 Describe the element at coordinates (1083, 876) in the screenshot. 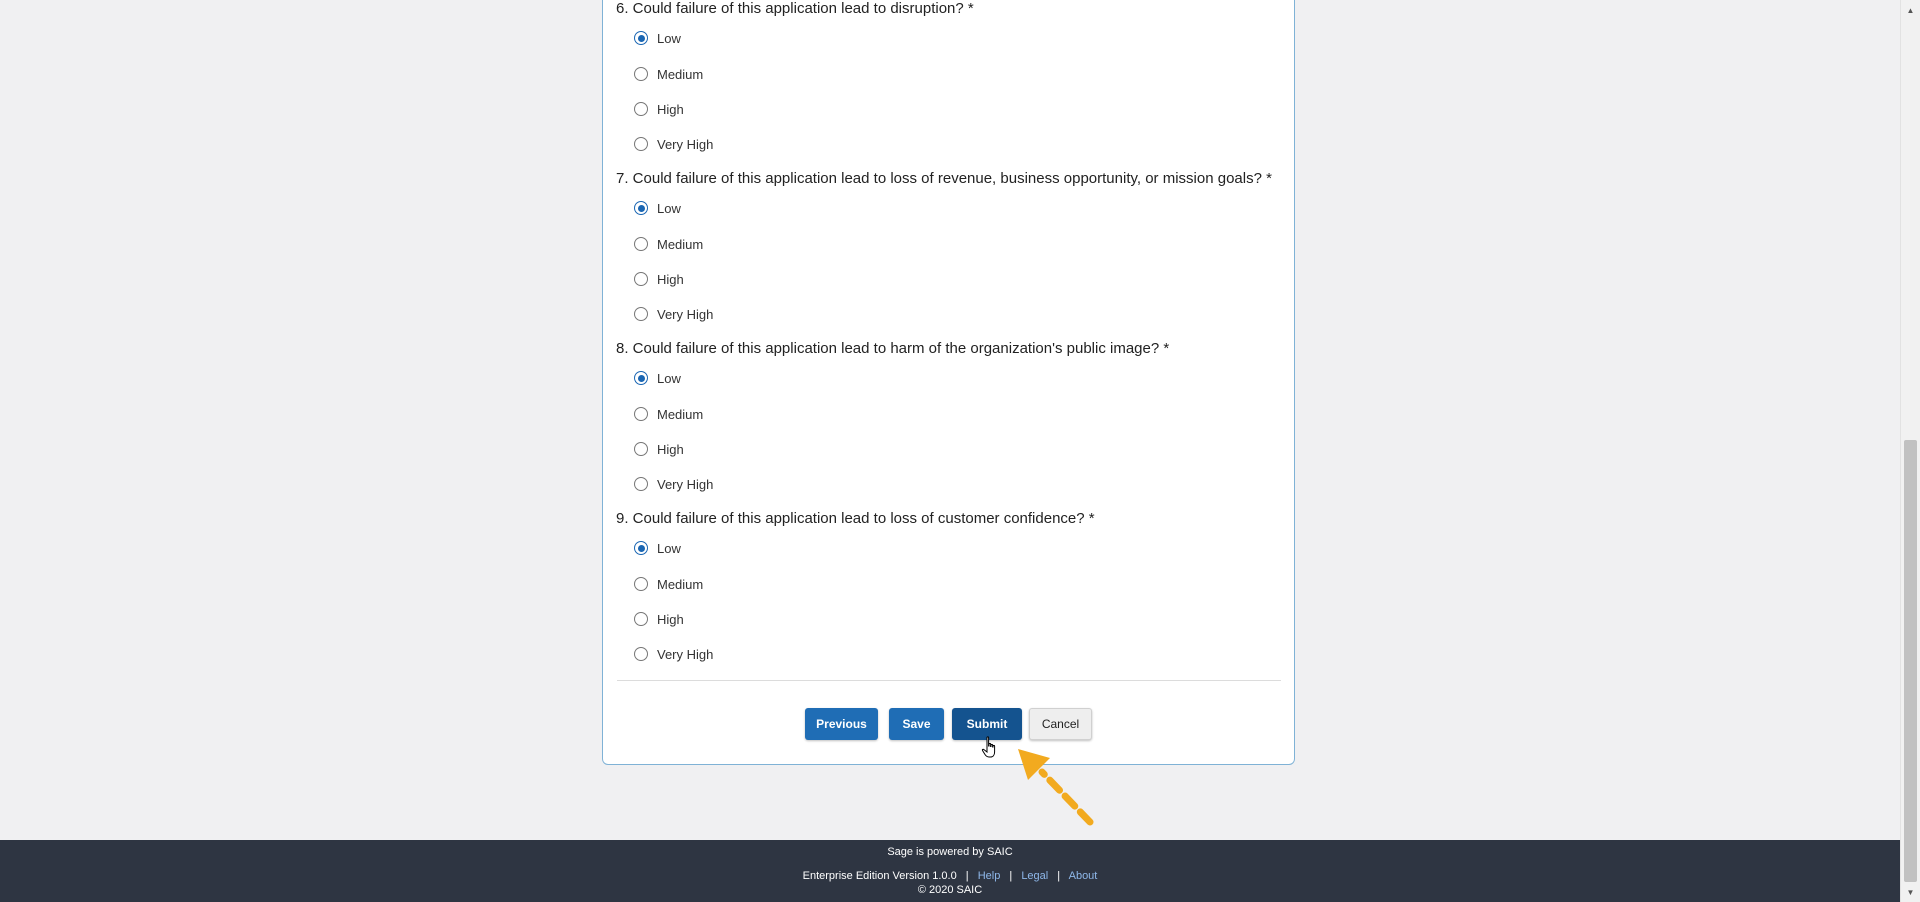

I see `about-link: About` at that location.